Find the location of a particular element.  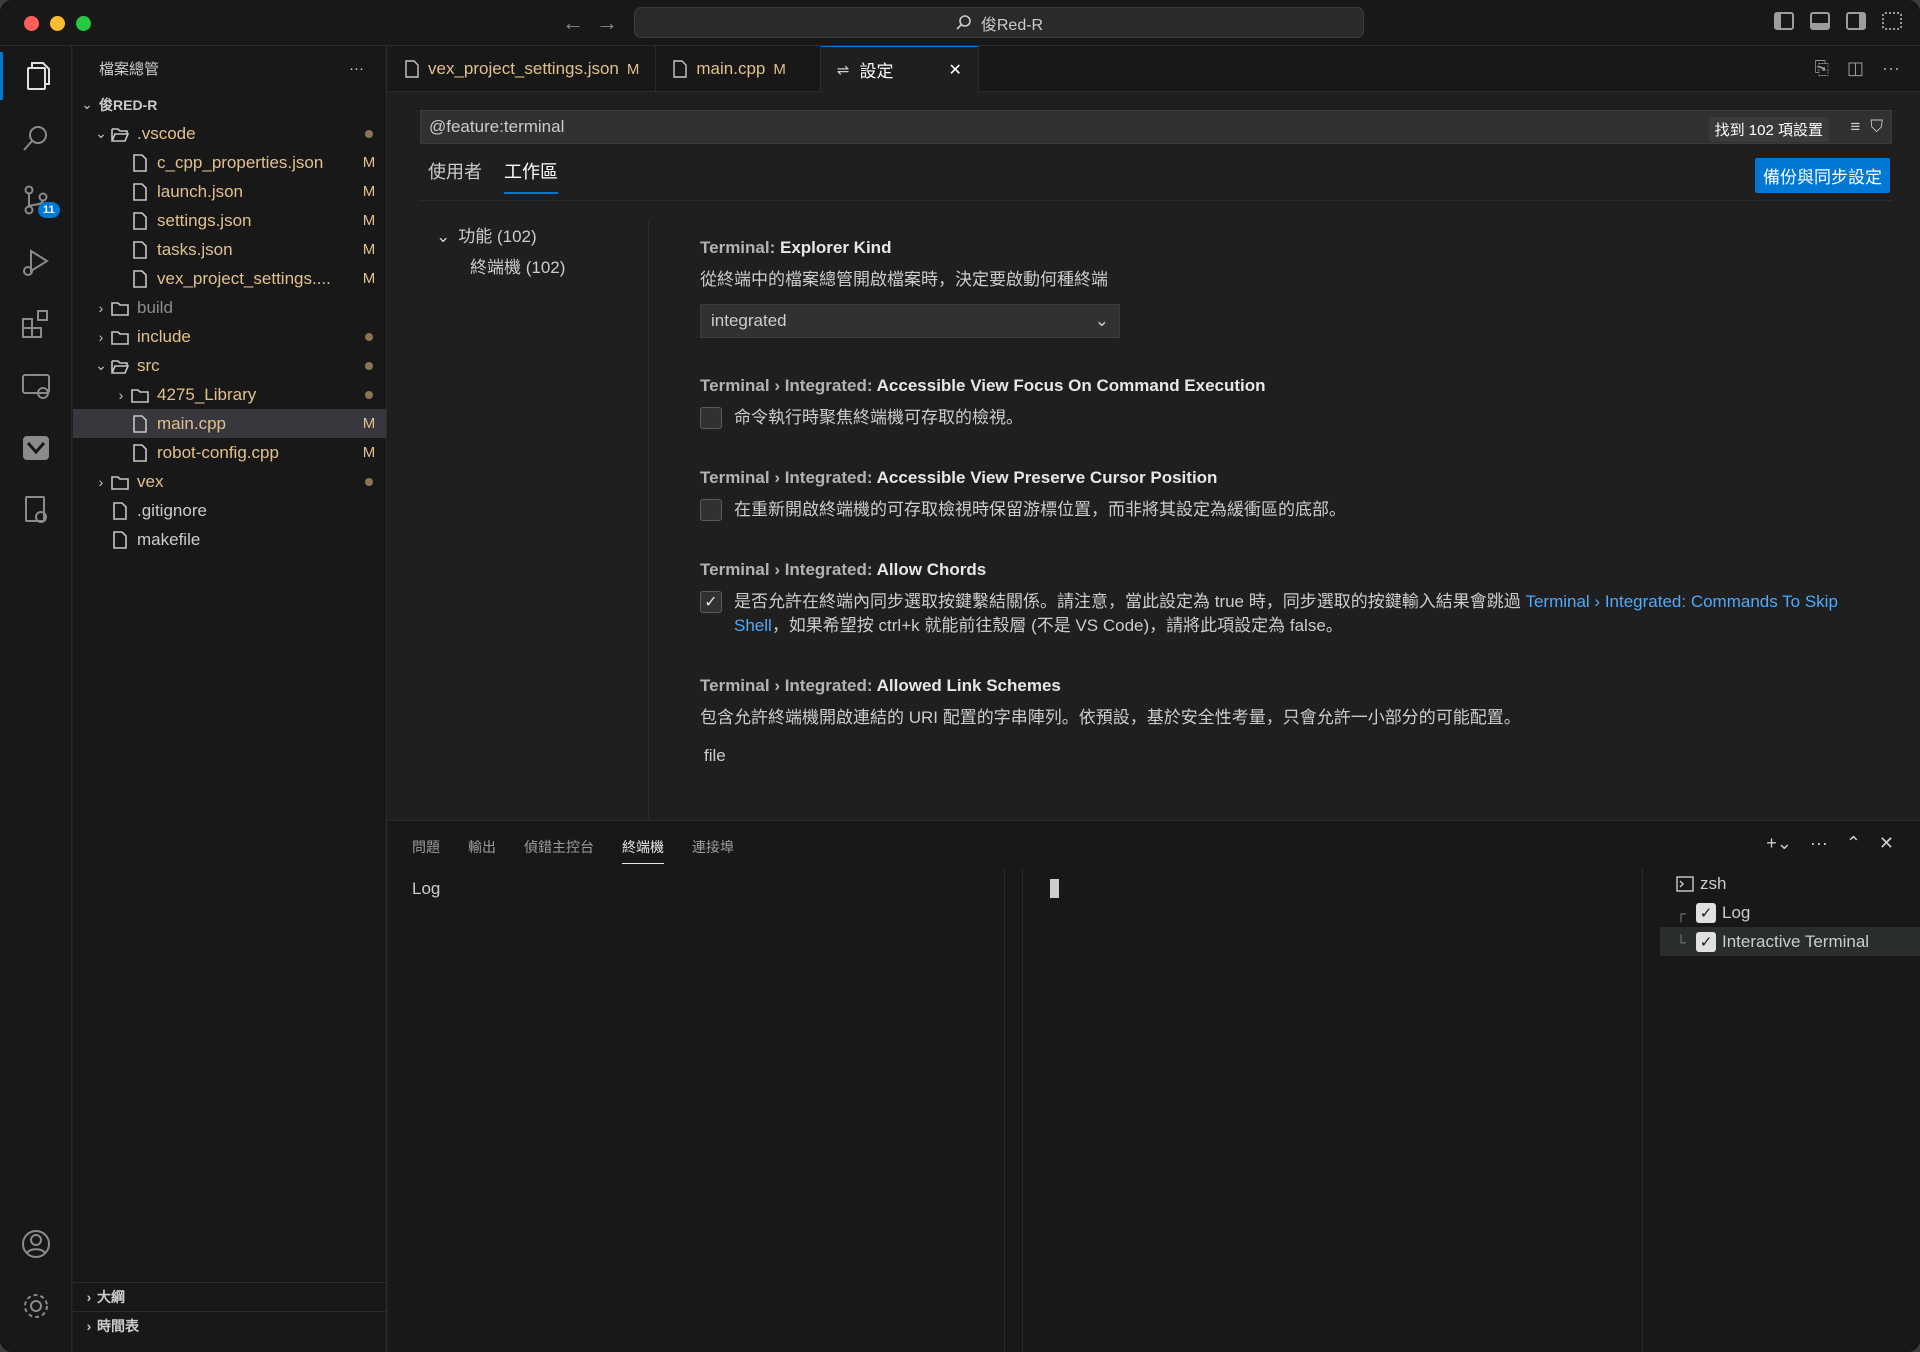

accounts-activity is located at coordinates (36, 1244).